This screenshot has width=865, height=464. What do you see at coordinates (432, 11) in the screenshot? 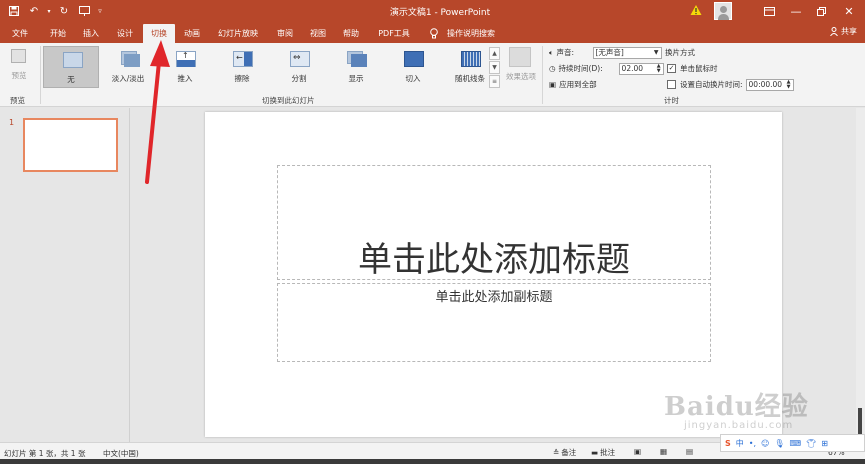
I see `title-bar: ↶ ▾ ↻ ▿ 演示文稿1 - PowerPoint — ✕` at bounding box center [432, 11].